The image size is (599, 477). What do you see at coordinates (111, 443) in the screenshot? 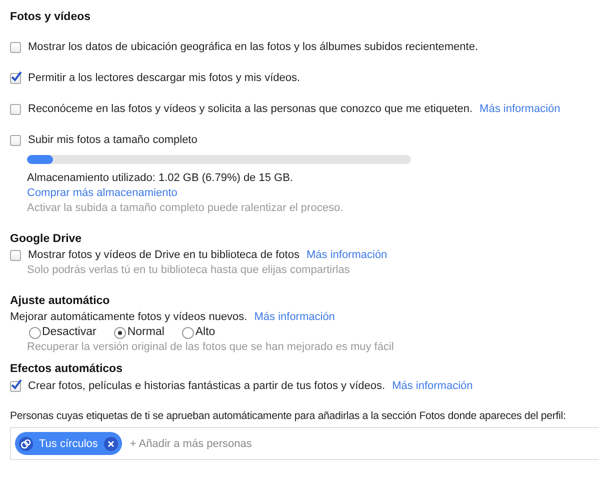
I see `close-icon` at bounding box center [111, 443].